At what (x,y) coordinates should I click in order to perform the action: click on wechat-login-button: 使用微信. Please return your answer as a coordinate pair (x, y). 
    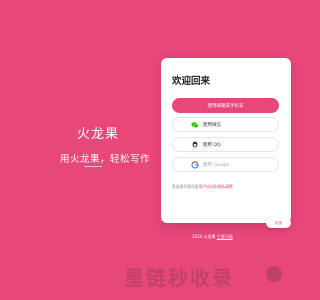
    Looking at the image, I should click on (225, 124).